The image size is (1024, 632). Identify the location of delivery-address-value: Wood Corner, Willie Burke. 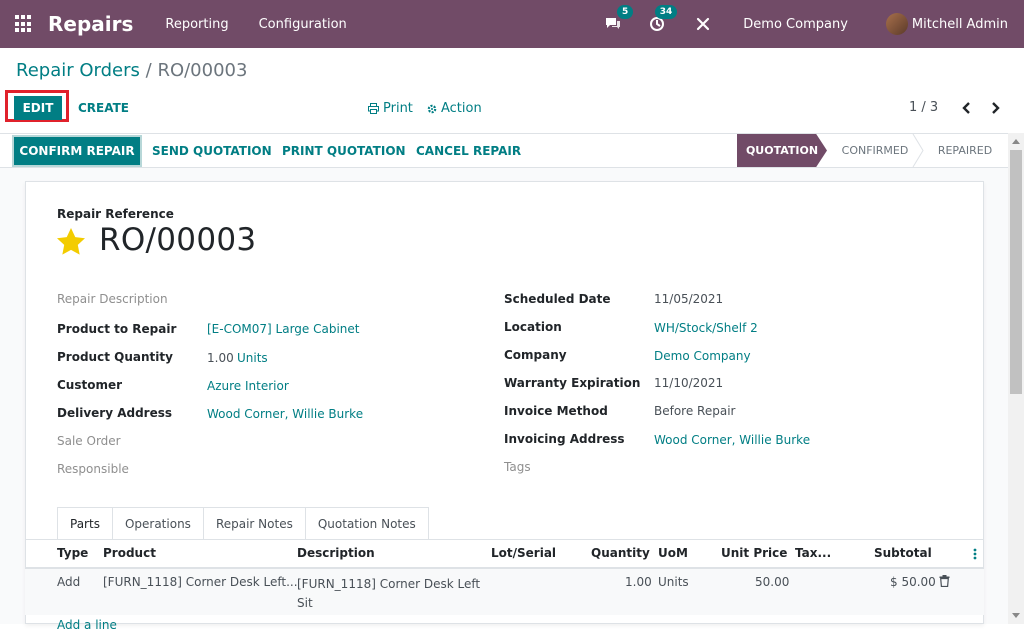
(285, 414).